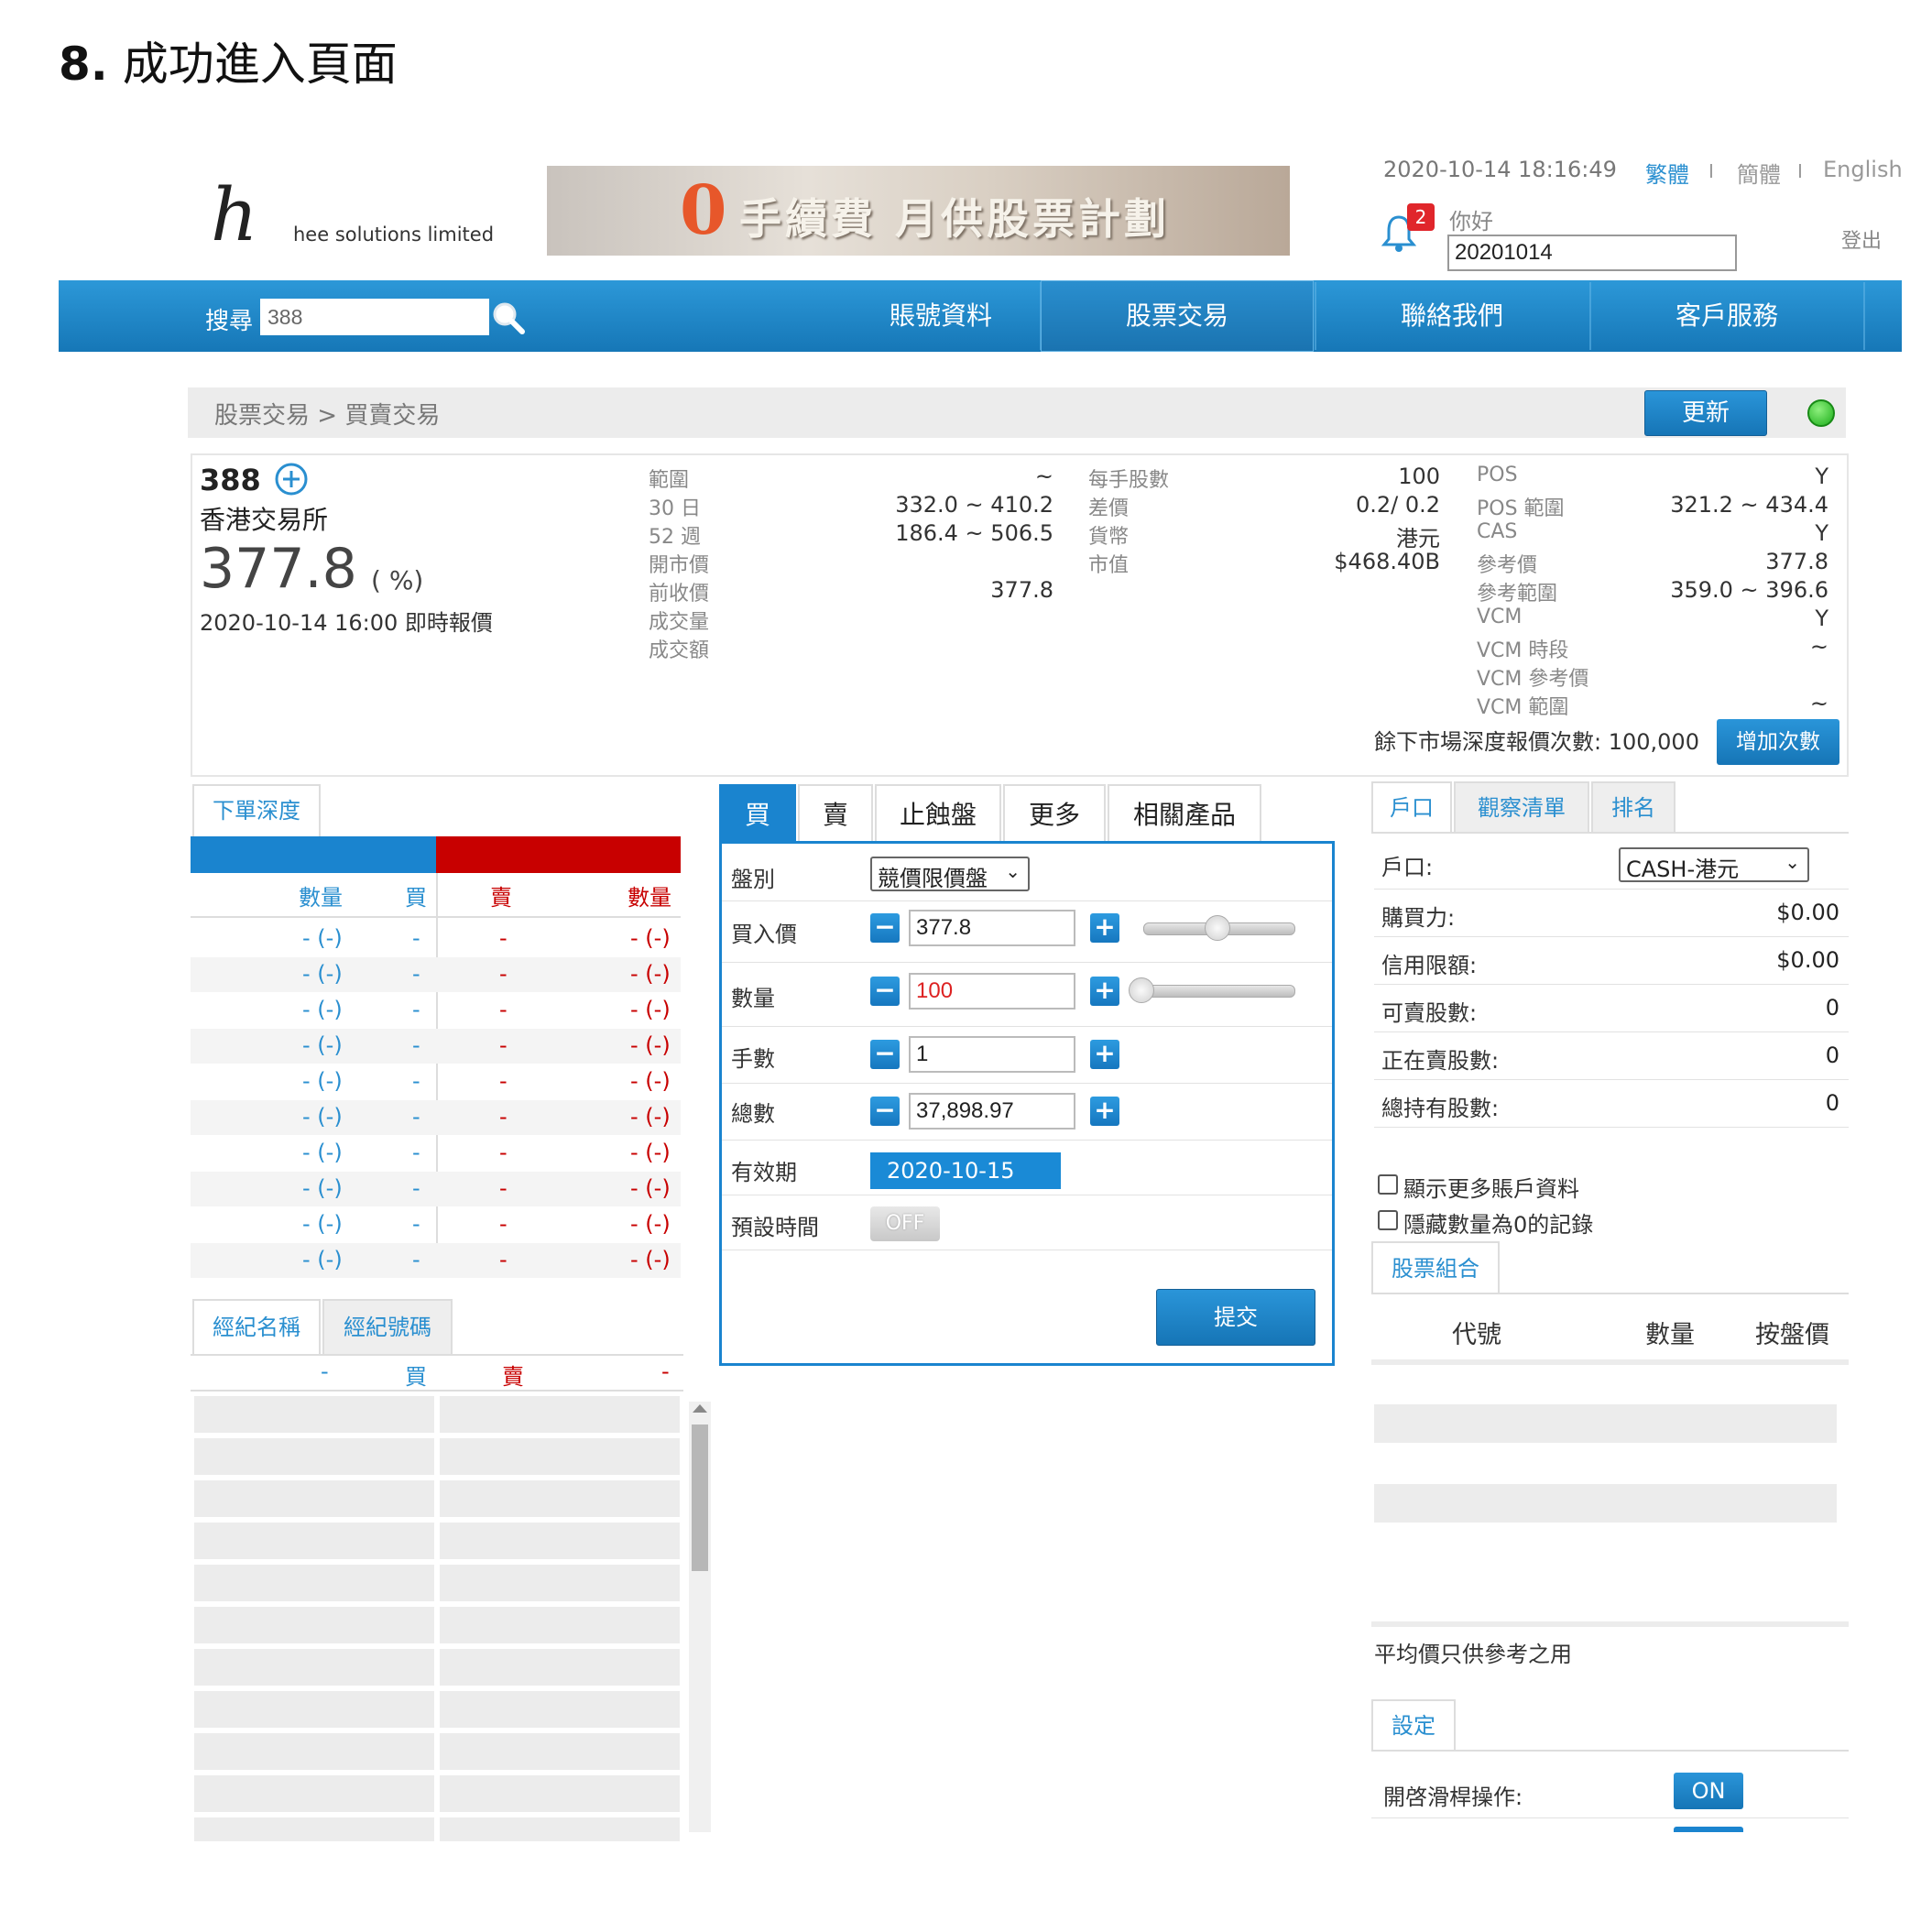 The width and height of the screenshot is (1932, 1921). Describe the element at coordinates (992, 1054) in the screenshot. I see `lots-input` at that location.